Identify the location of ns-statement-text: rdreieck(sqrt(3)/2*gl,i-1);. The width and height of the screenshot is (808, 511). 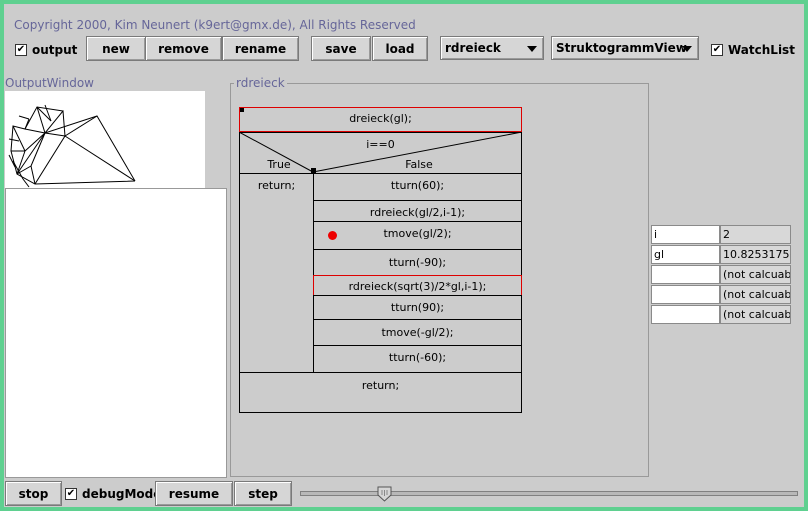
(417, 286).